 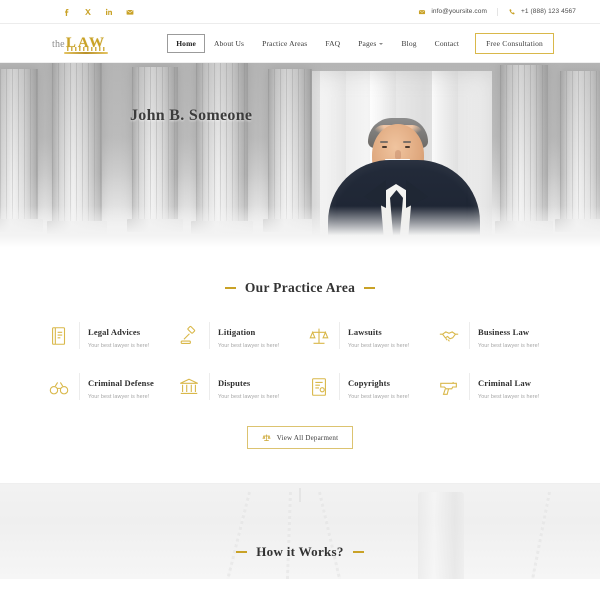 I want to click on top-bar-contact: info@yoursite.com +1 (888) 123 4567, so click(x=497, y=11).